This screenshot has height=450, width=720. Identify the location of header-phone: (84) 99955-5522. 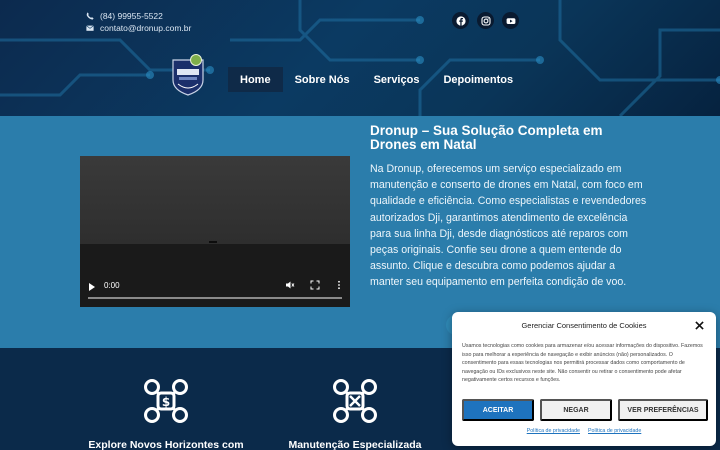
(124, 16).